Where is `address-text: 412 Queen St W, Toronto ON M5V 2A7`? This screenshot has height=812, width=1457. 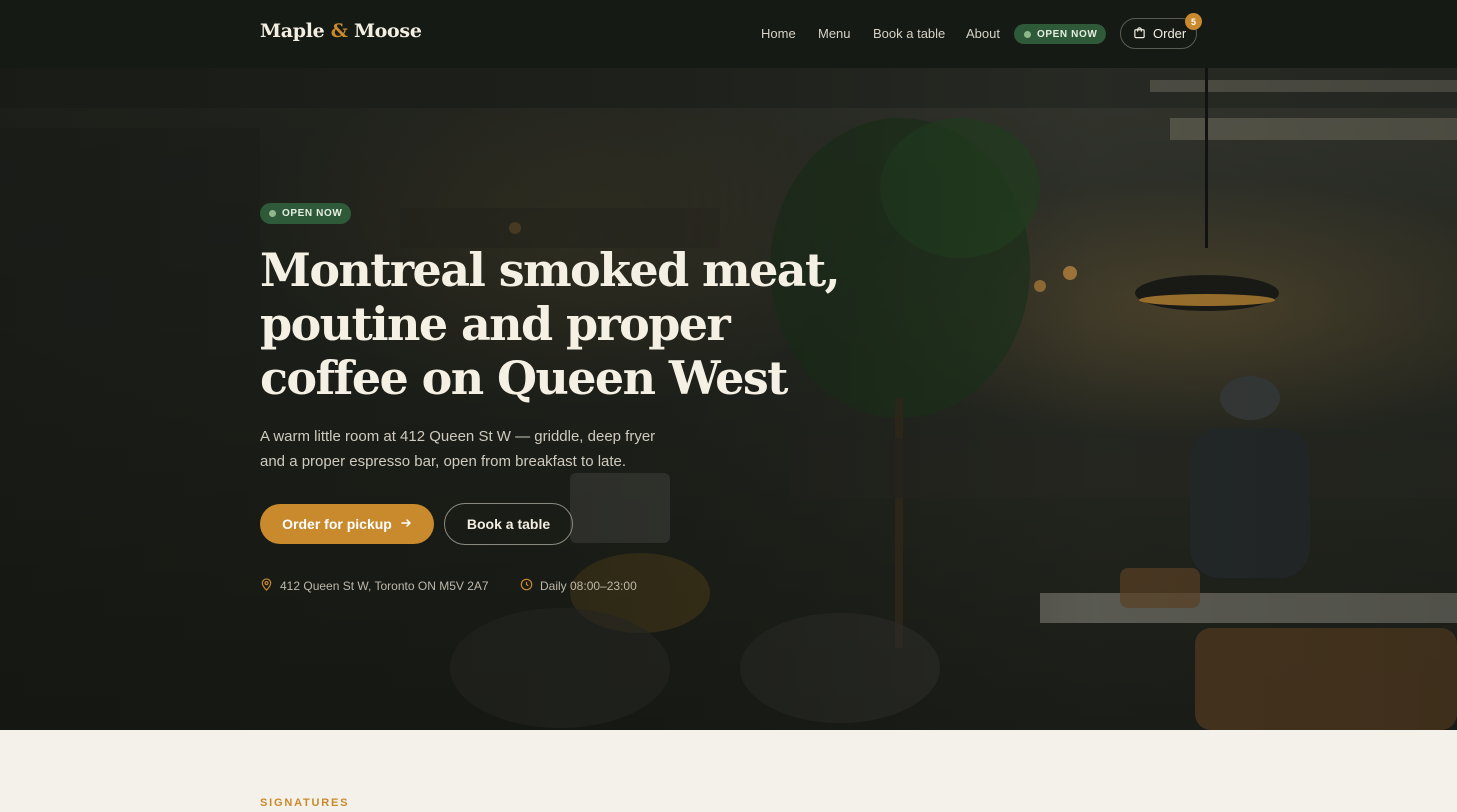
address-text: 412 Queen St W, Toronto ON M5V 2A7 is located at coordinates (384, 586).